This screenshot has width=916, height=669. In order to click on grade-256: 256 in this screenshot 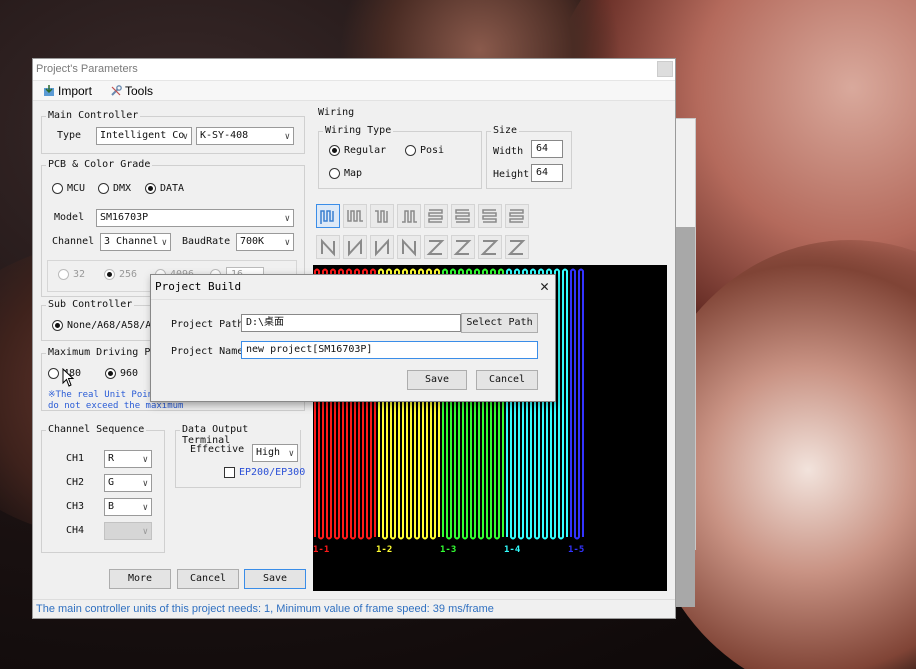, I will do `click(120, 274)`.